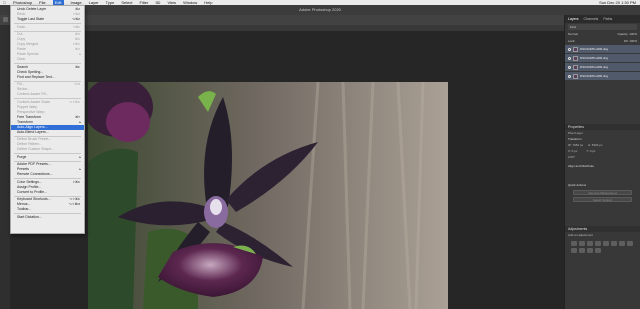 The width and height of the screenshot is (640, 309). What do you see at coordinates (28, 44) in the screenshot?
I see `menu-item-label: Copy Merged` at bounding box center [28, 44].